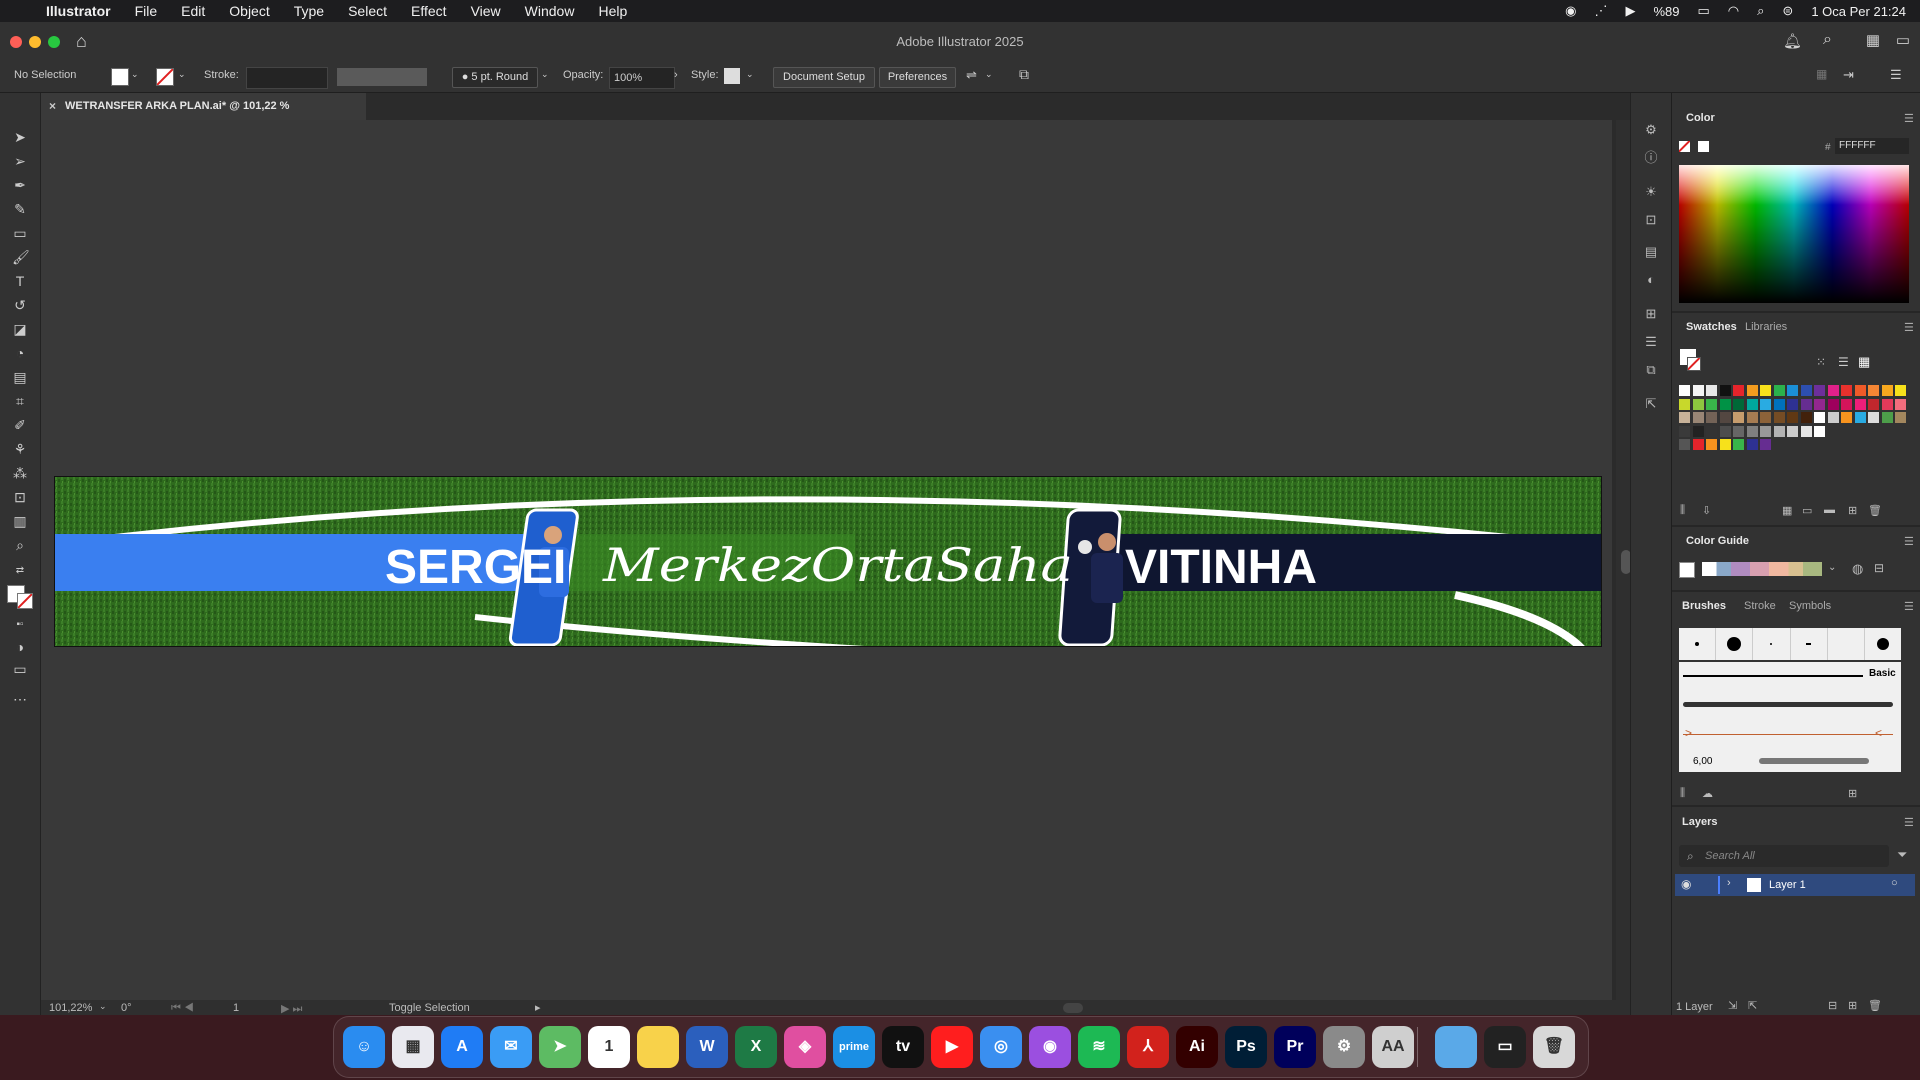 The image size is (1920, 1080). What do you see at coordinates (20, 137) in the screenshot?
I see `selection-tool-icon: ➤` at bounding box center [20, 137].